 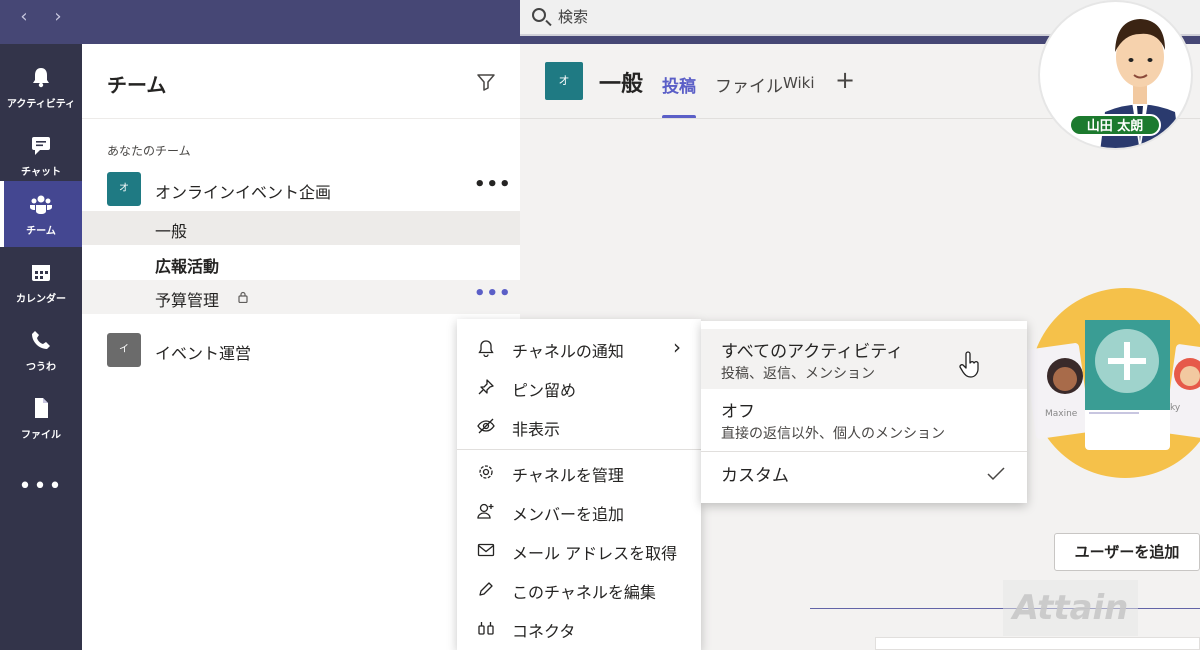 What do you see at coordinates (301, 228) in the screenshot?
I see `channel-item-general: 一般` at bounding box center [301, 228].